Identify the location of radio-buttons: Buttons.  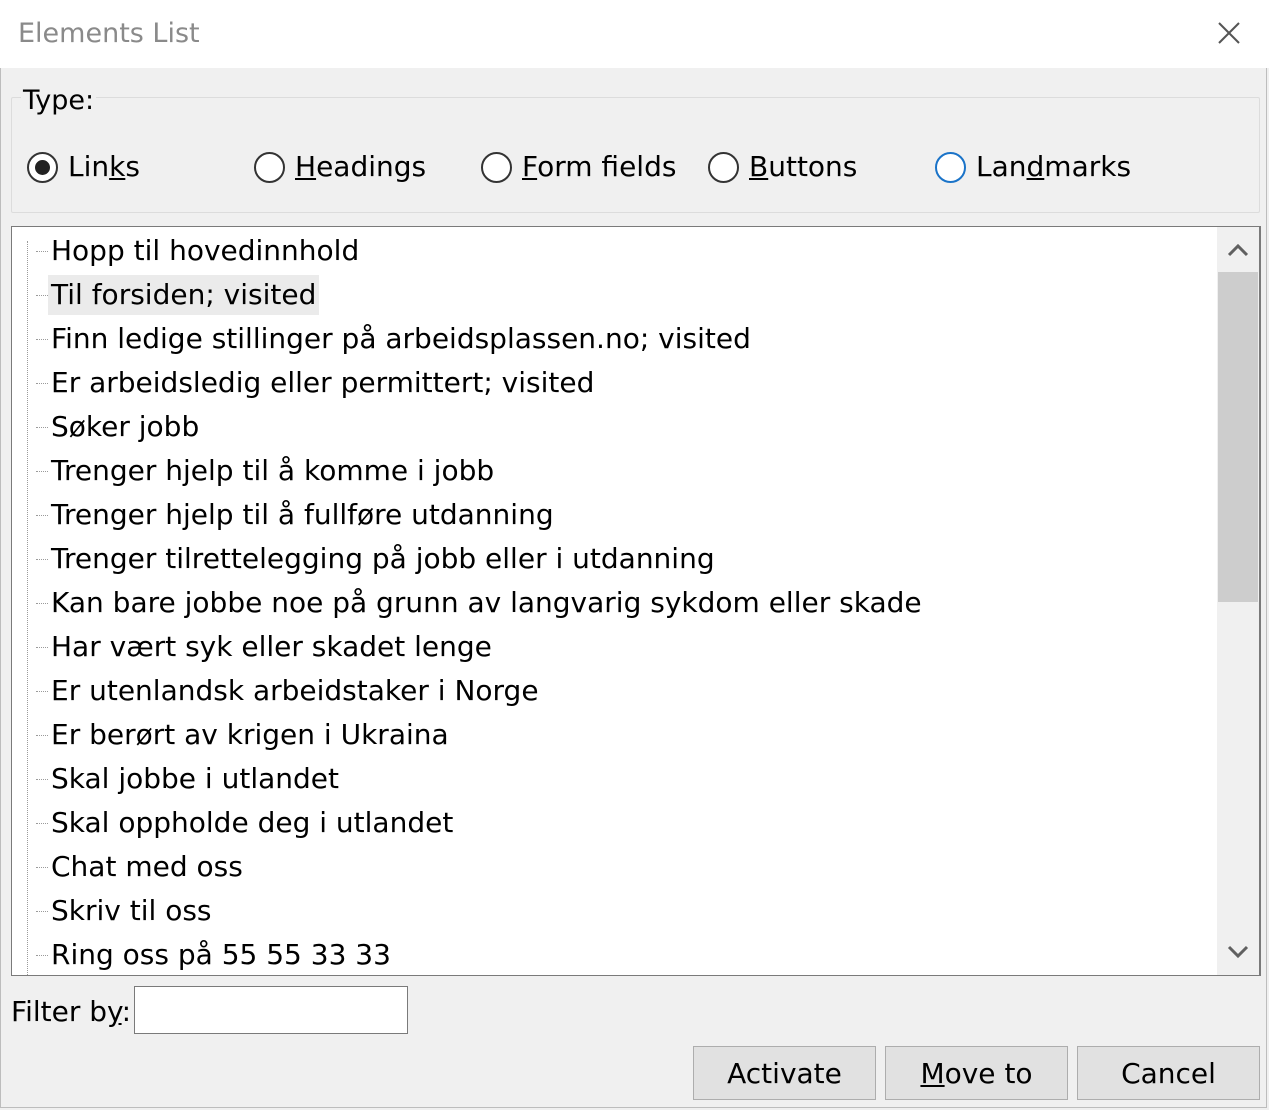
(782, 167).